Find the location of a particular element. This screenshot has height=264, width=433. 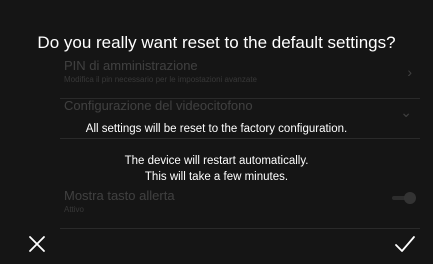

alert-toggle is located at coordinates (404, 198).